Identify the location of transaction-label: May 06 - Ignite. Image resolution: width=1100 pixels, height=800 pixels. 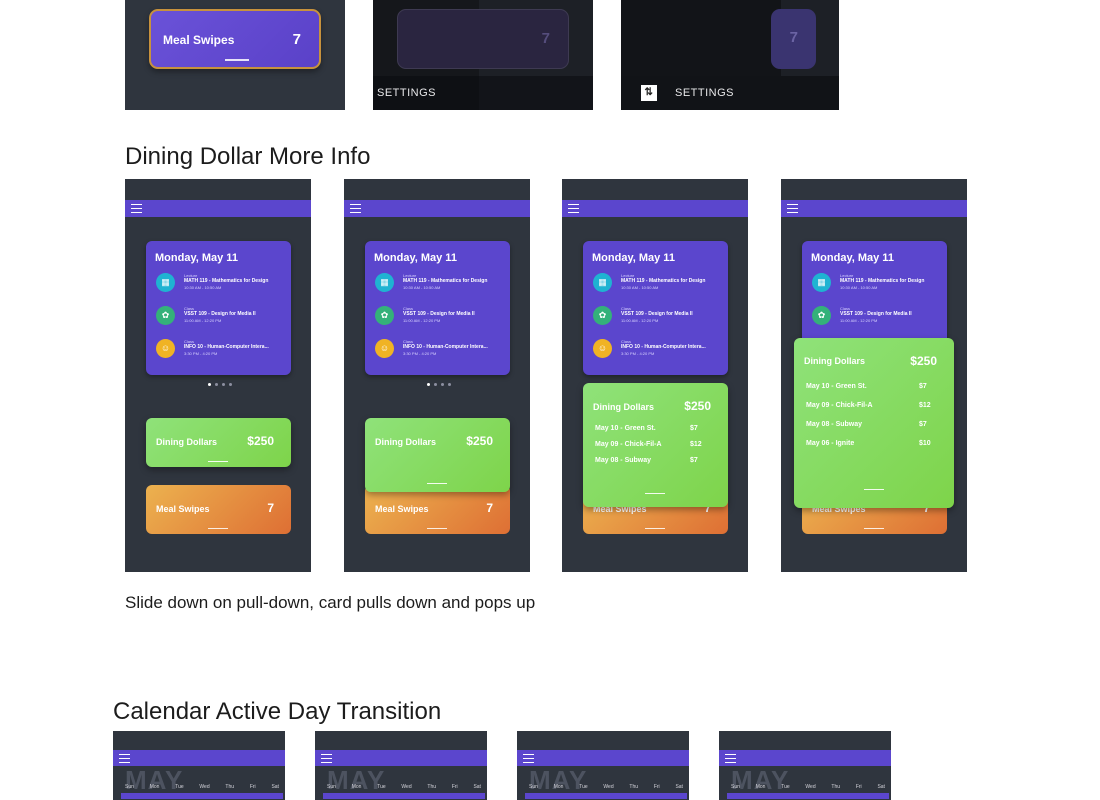
(830, 443).